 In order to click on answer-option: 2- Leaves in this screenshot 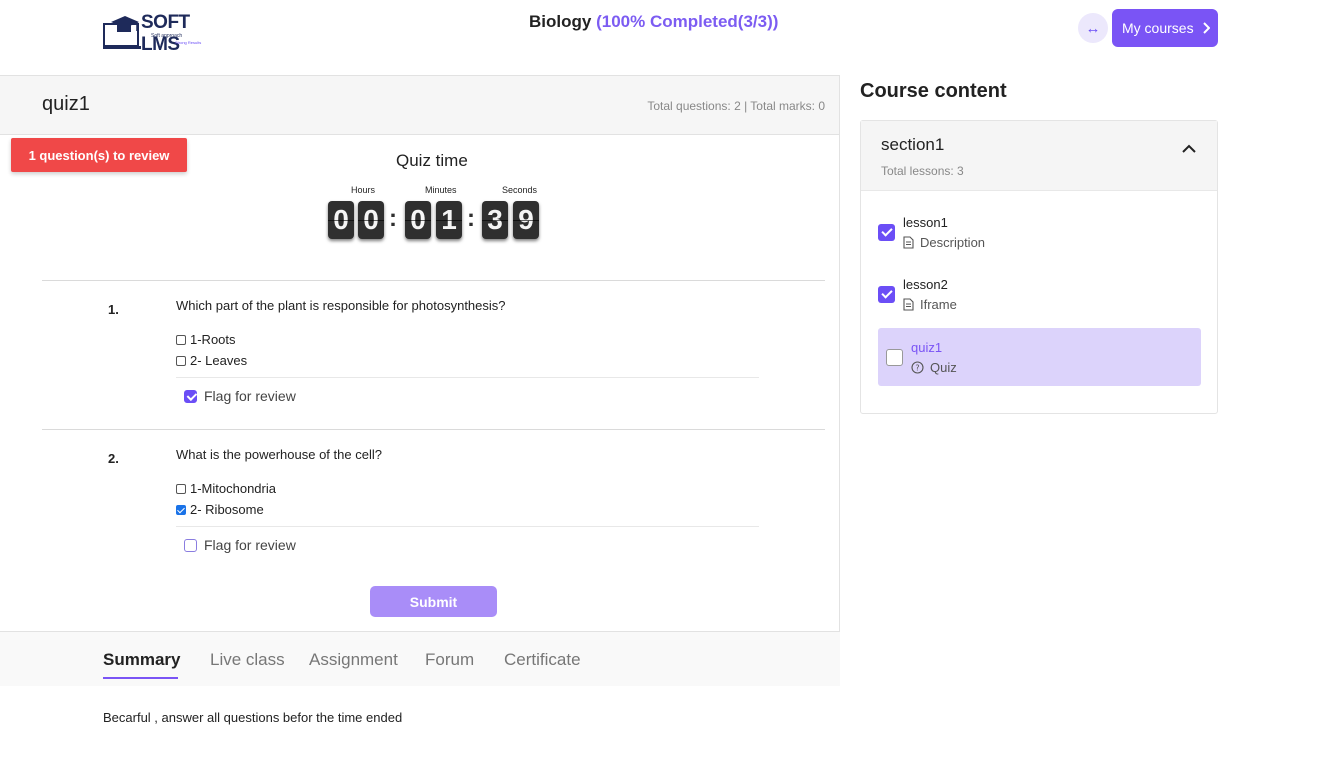, I will do `click(211, 360)`.